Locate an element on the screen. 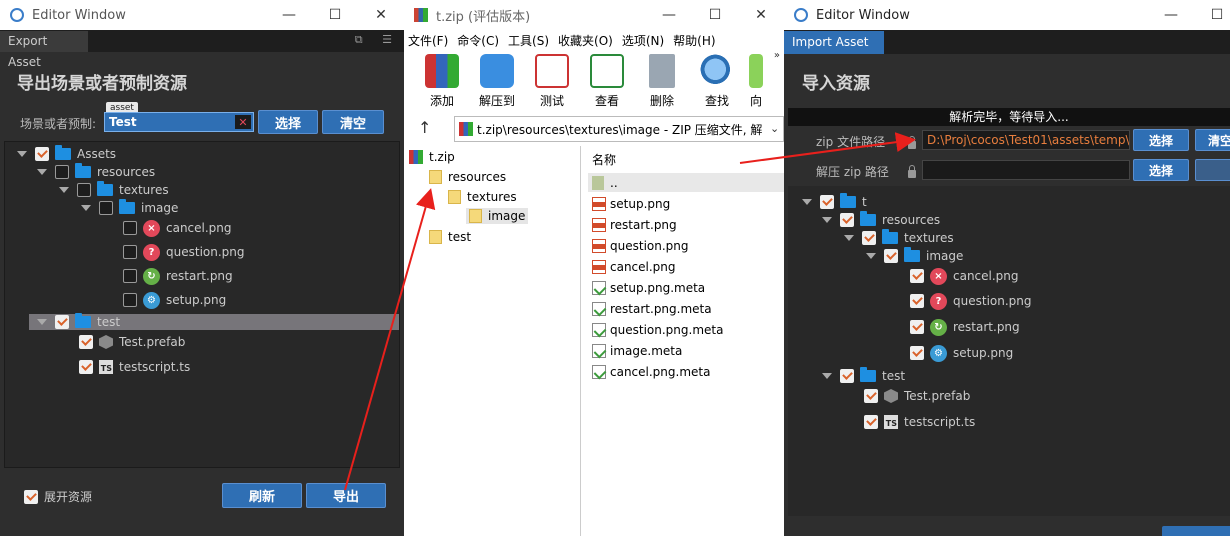  menu-favorites: 收藏夹(O) is located at coordinates (585, 40).